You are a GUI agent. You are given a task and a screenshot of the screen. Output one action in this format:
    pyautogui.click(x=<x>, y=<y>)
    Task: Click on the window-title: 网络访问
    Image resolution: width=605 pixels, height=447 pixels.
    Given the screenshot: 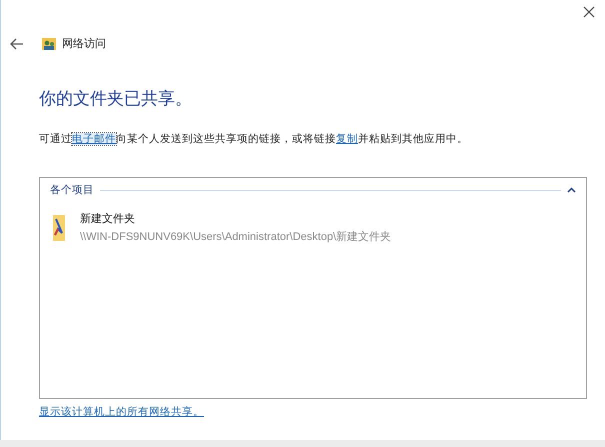 What is the action you would take?
    pyautogui.click(x=84, y=43)
    